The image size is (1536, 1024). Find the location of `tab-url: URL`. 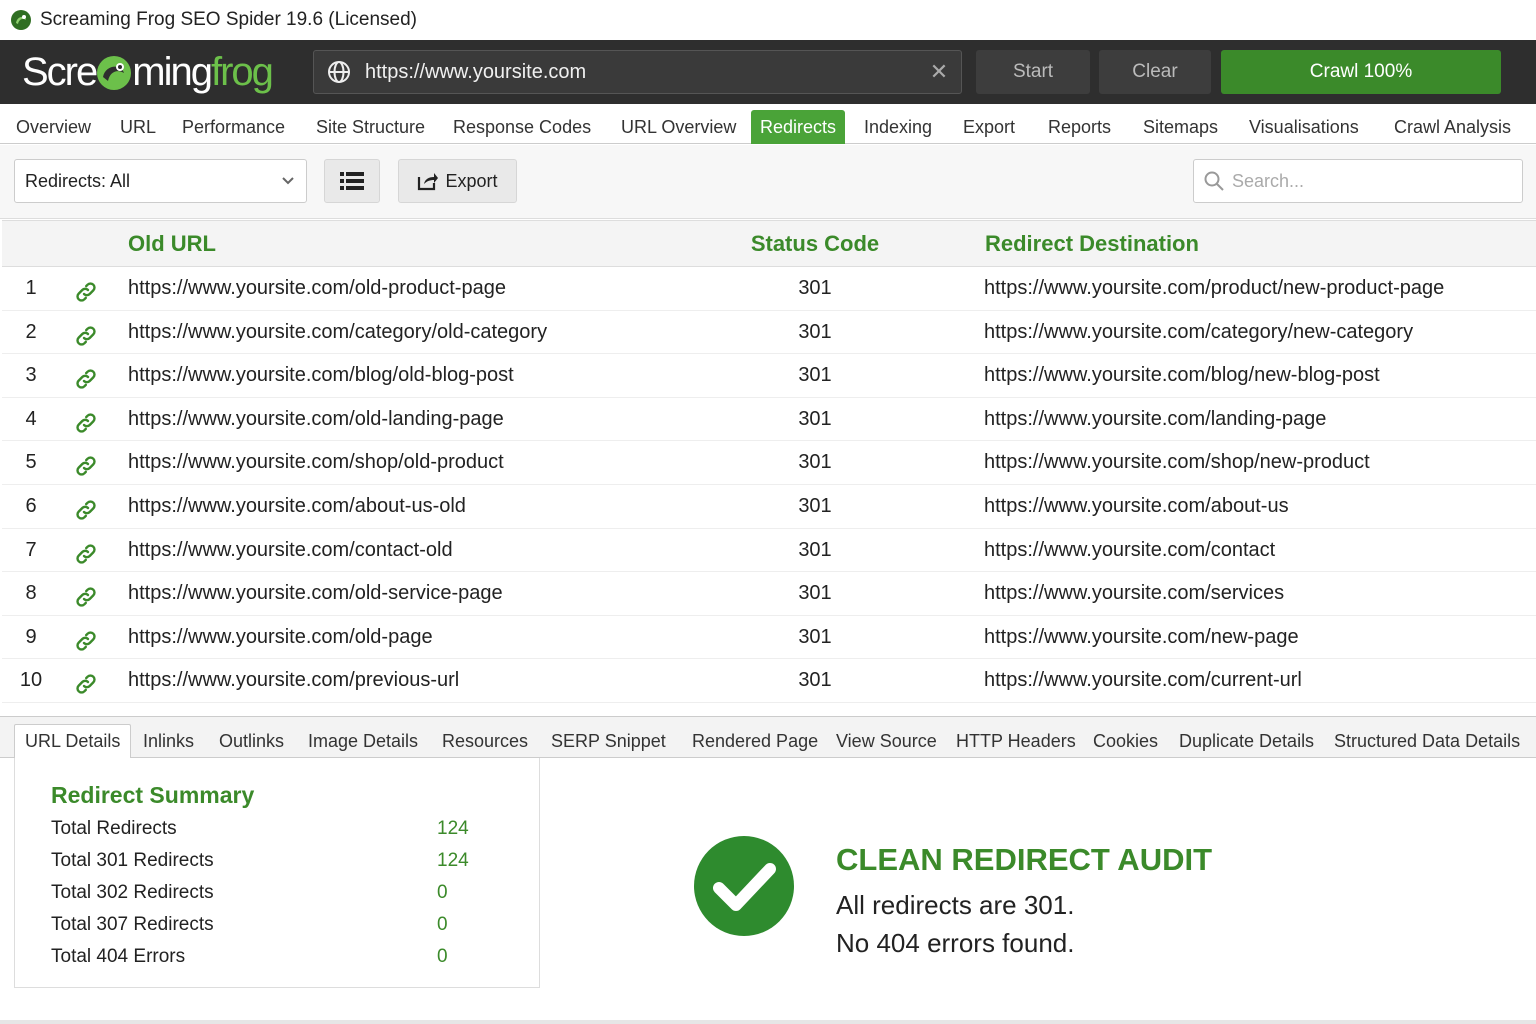

tab-url: URL is located at coordinates (138, 127).